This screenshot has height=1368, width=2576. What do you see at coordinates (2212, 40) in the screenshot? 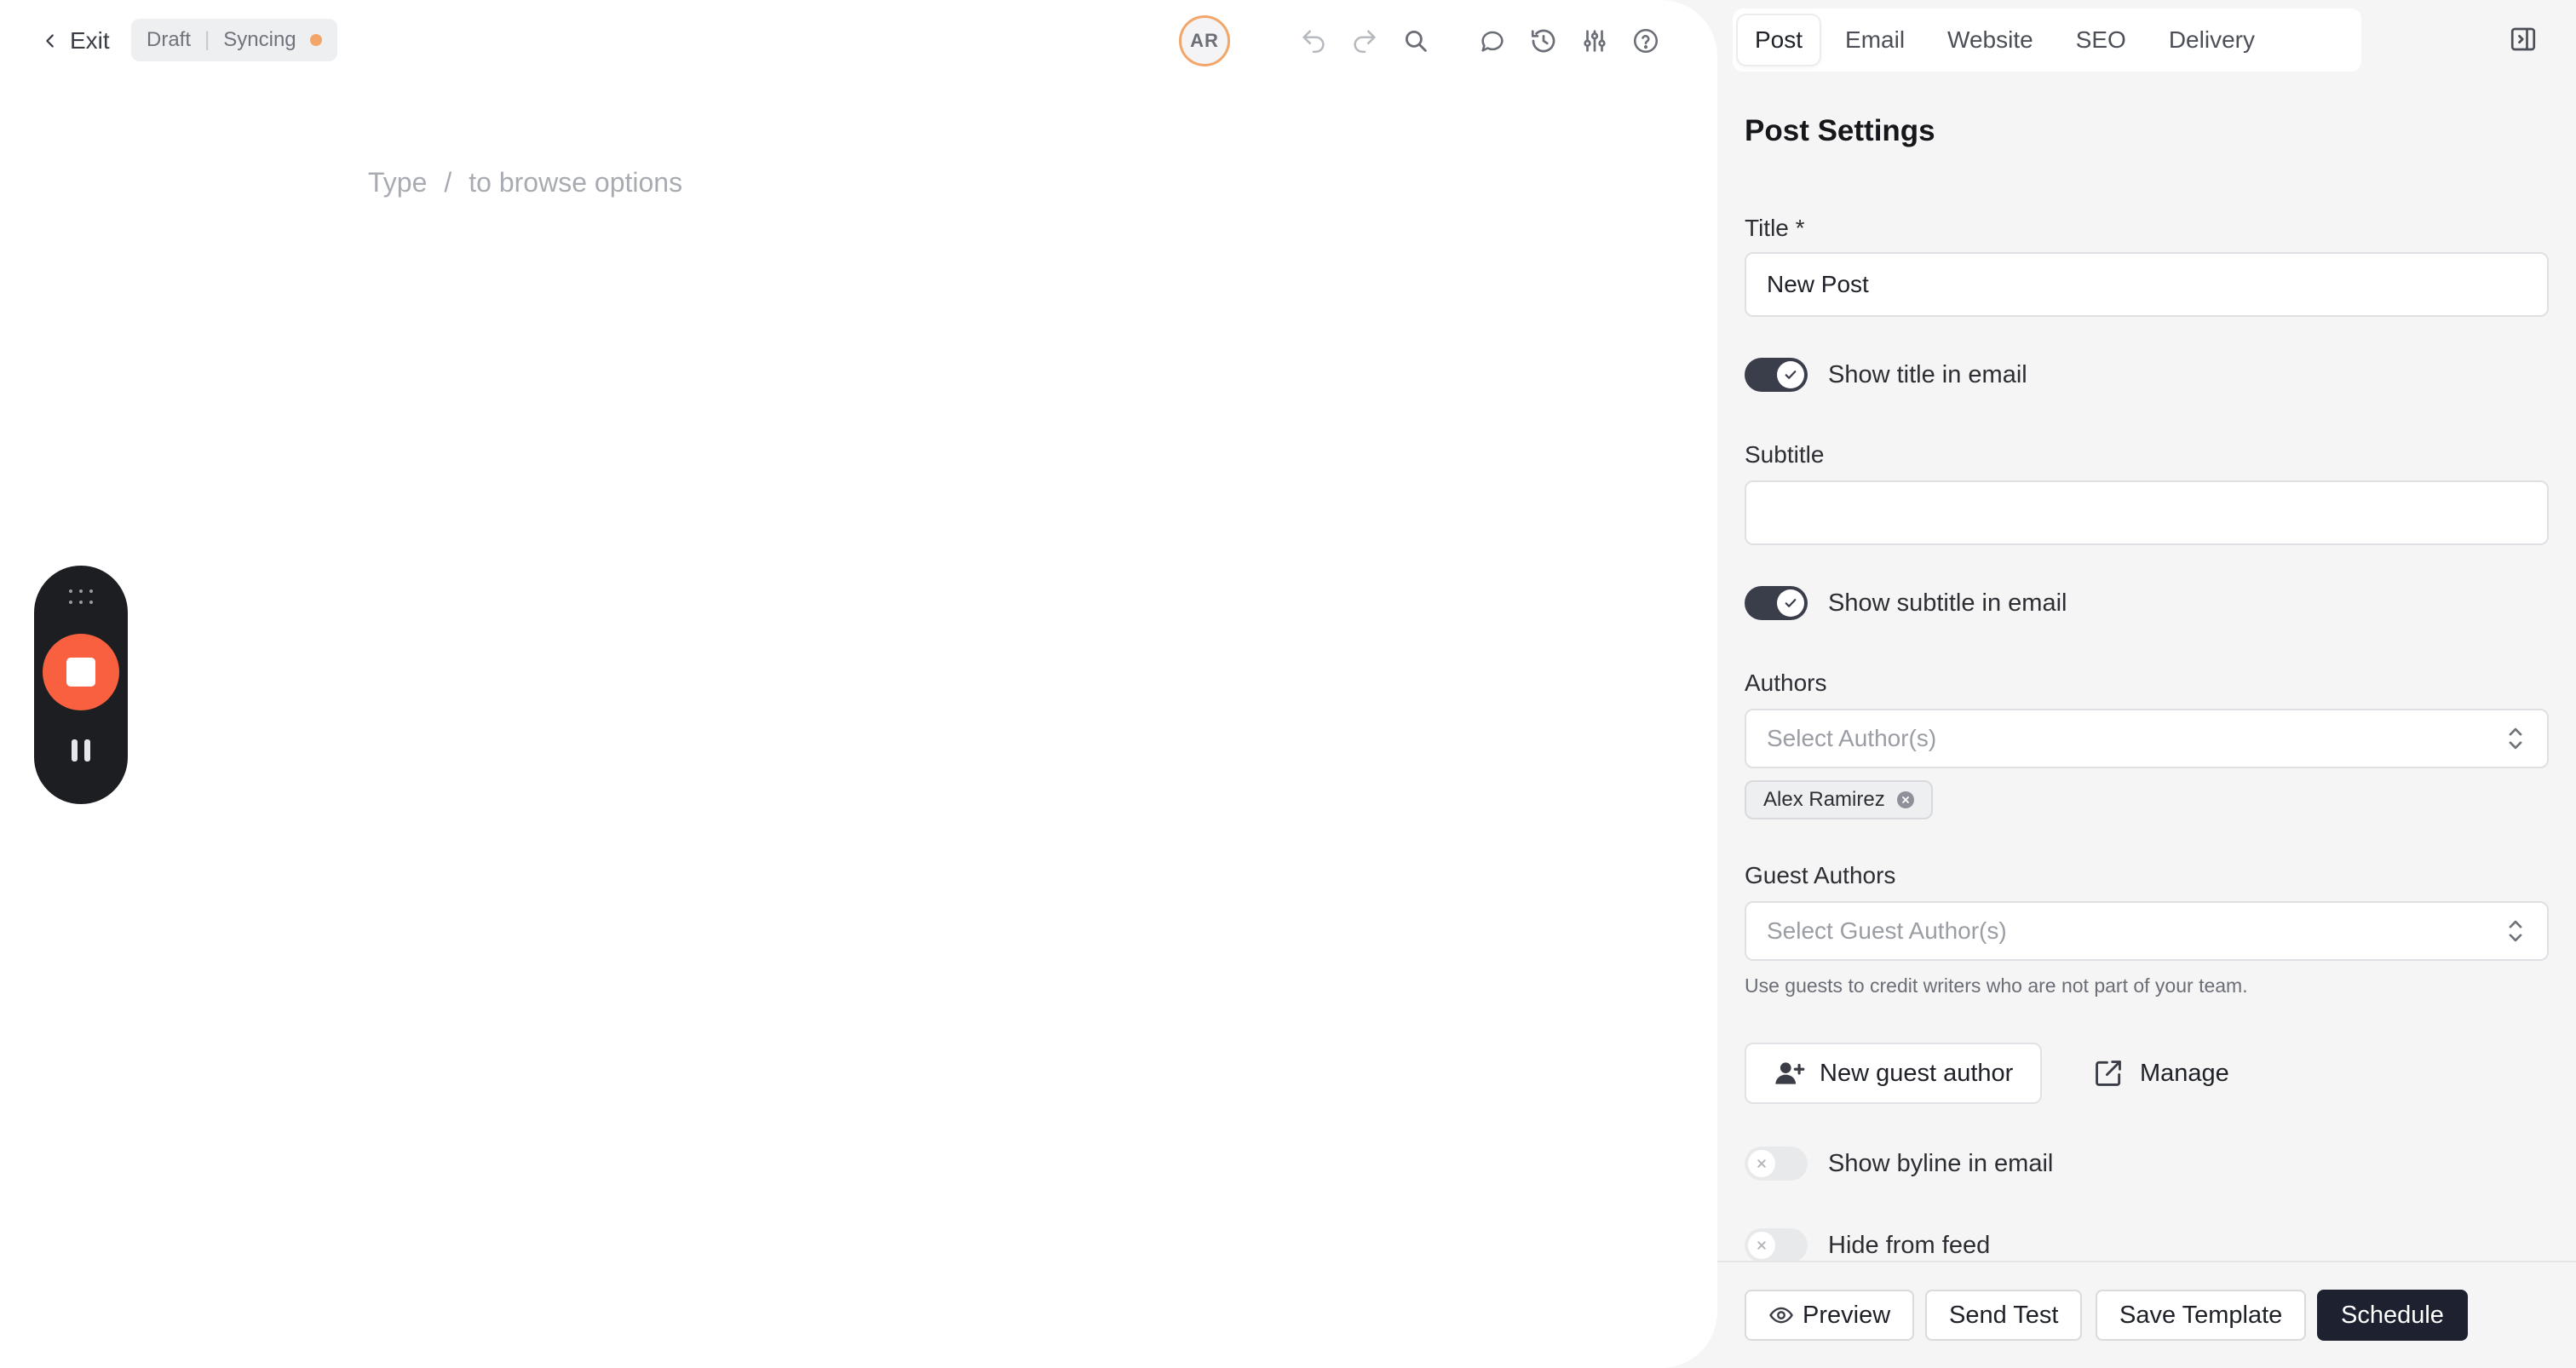
I see `tab-delivery: Delivery` at bounding box center [2212, 40].